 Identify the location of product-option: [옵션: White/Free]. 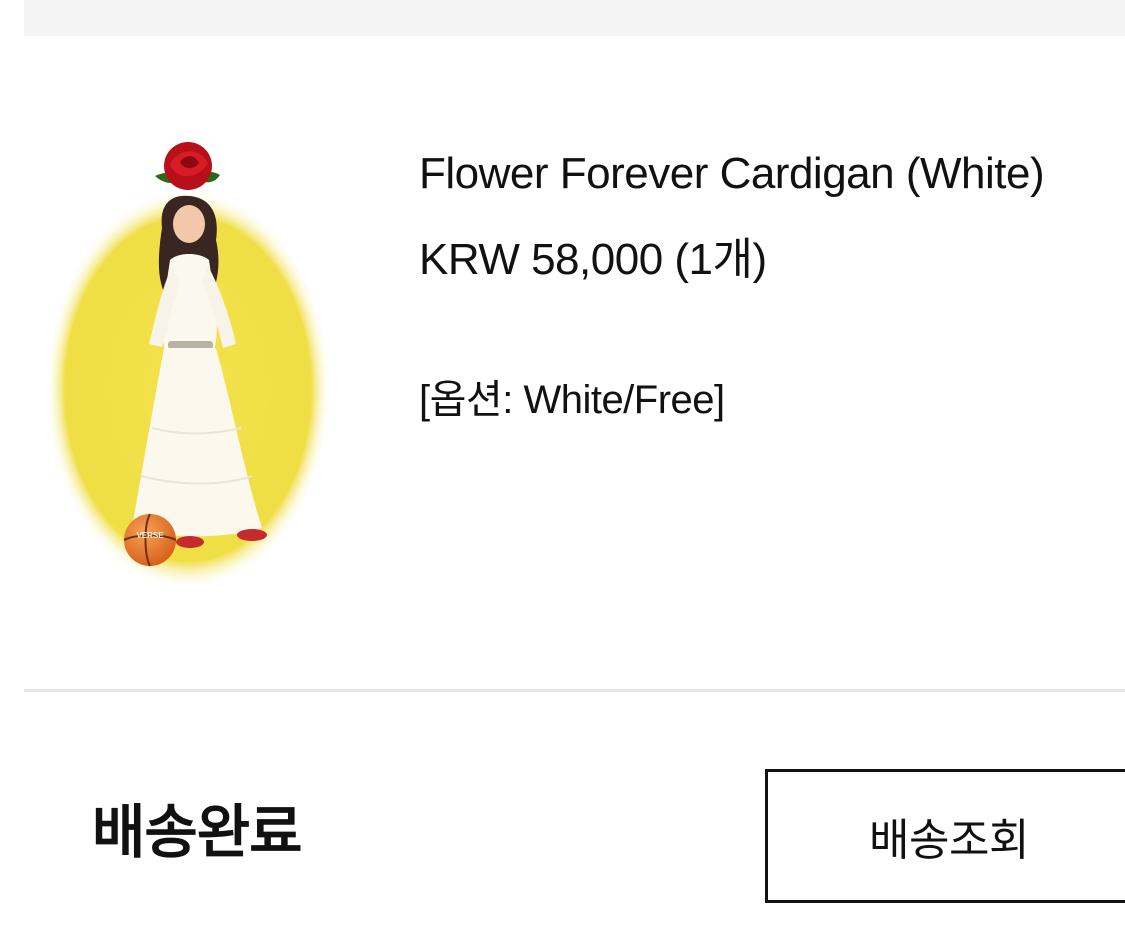
(572, 400).